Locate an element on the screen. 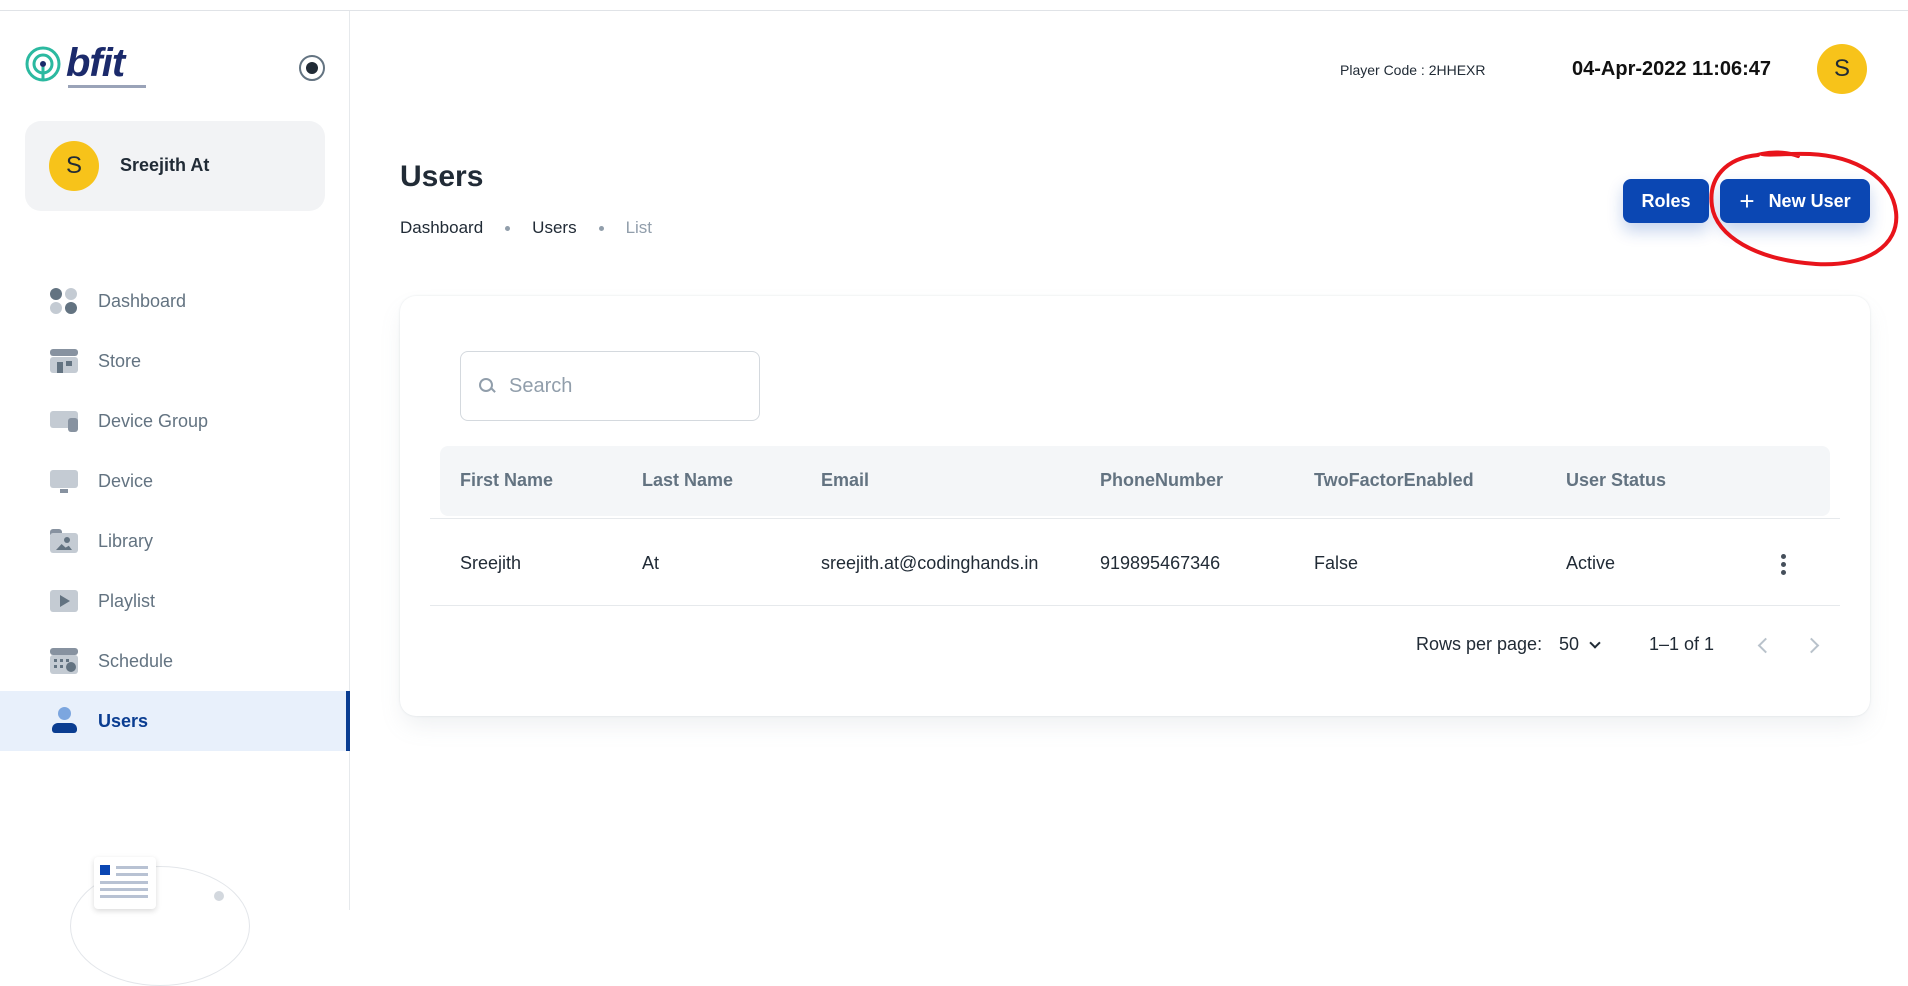 The image size is (1908, 986). account-avatar: S is located at coordinates (74, 166).